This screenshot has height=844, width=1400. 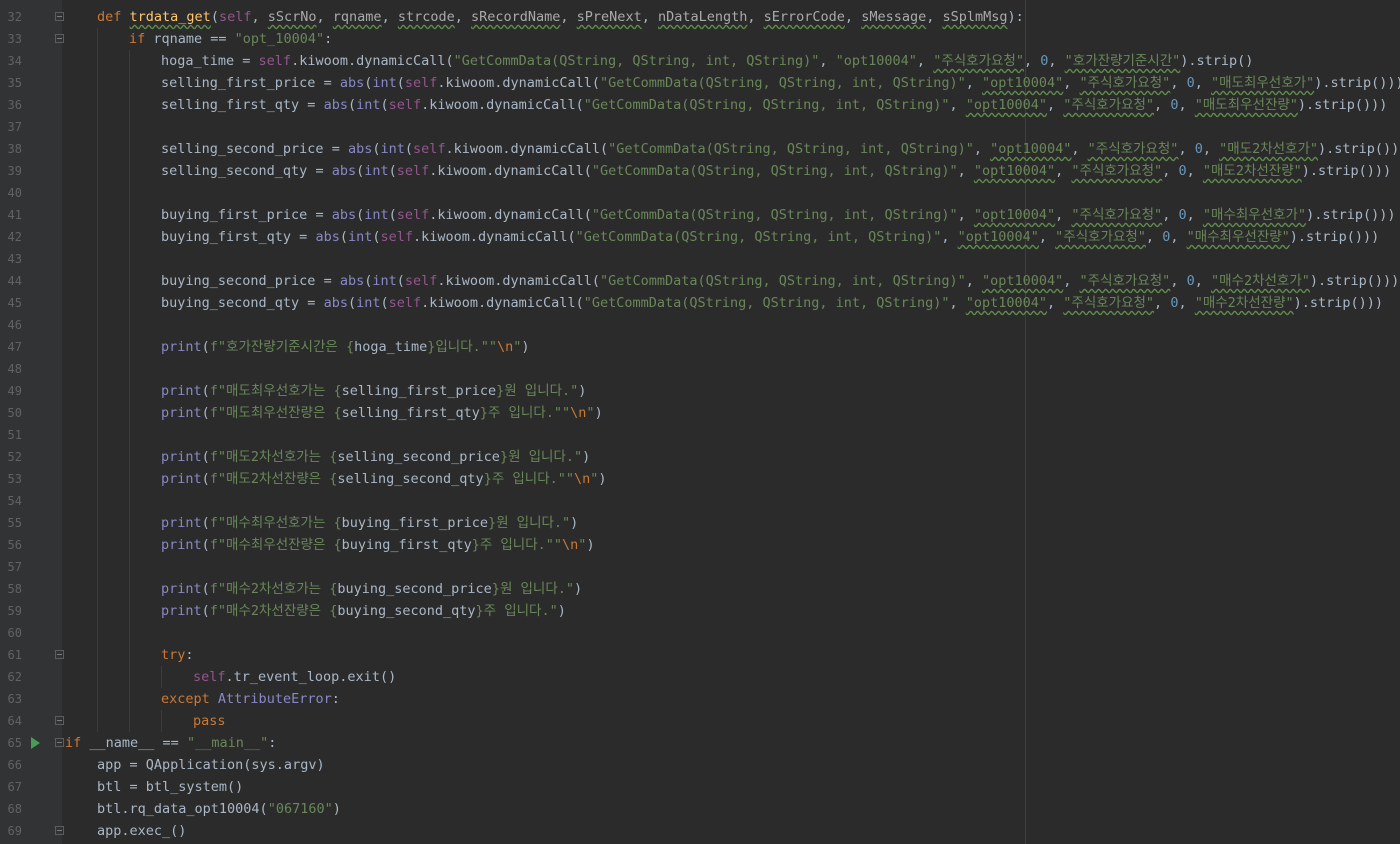 I want to click on line-number: 50, so click(x=14, y=413).